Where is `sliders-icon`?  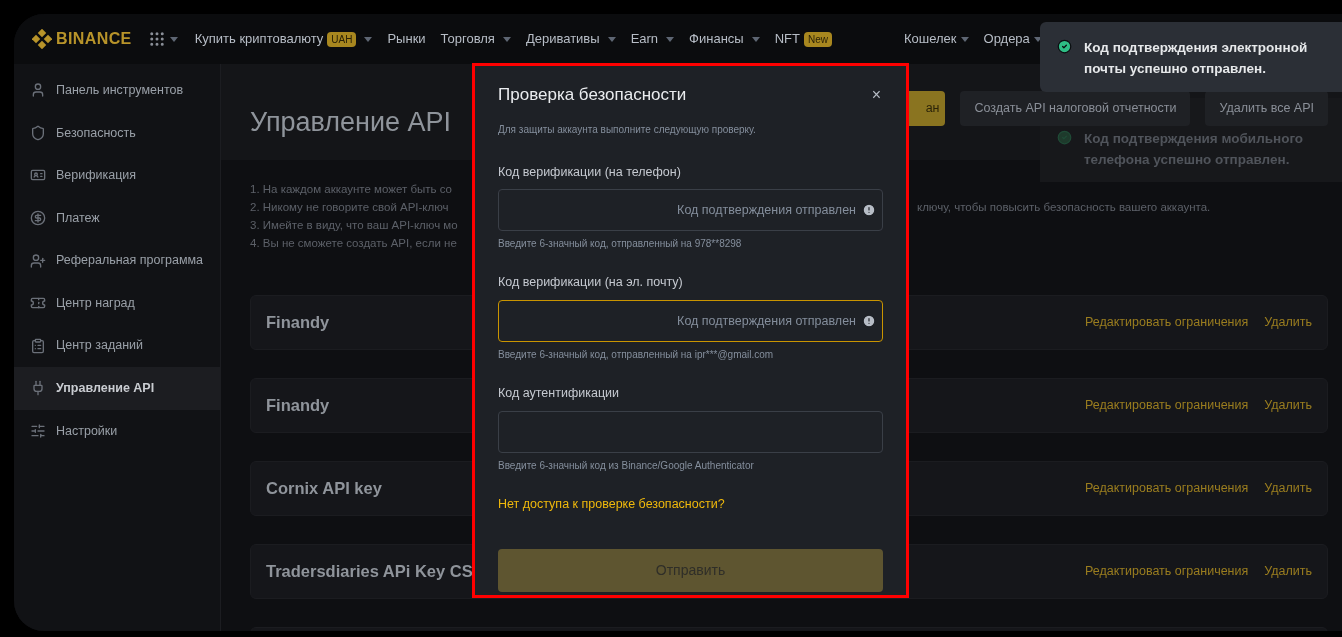
sliders-icon is located at coordinates (38, 431).